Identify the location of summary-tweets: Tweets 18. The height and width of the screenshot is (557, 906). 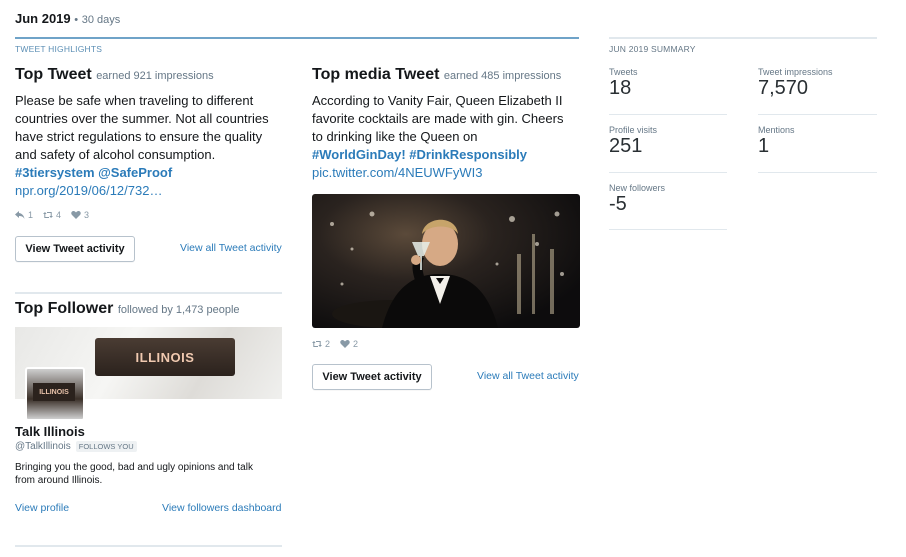
(623, 83).